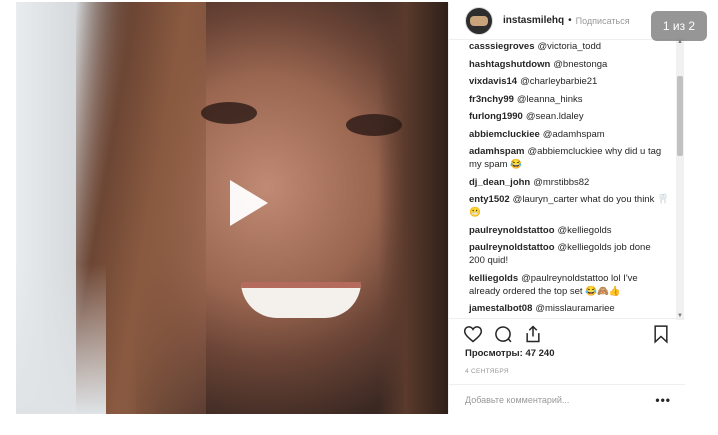 This screenshot has height=435, width=718. What do you see at coordinates (487, 371) in the screenshot?
I see `post-date: 4 СЕНТЯБРЯ` at bounding box center [487, 371].